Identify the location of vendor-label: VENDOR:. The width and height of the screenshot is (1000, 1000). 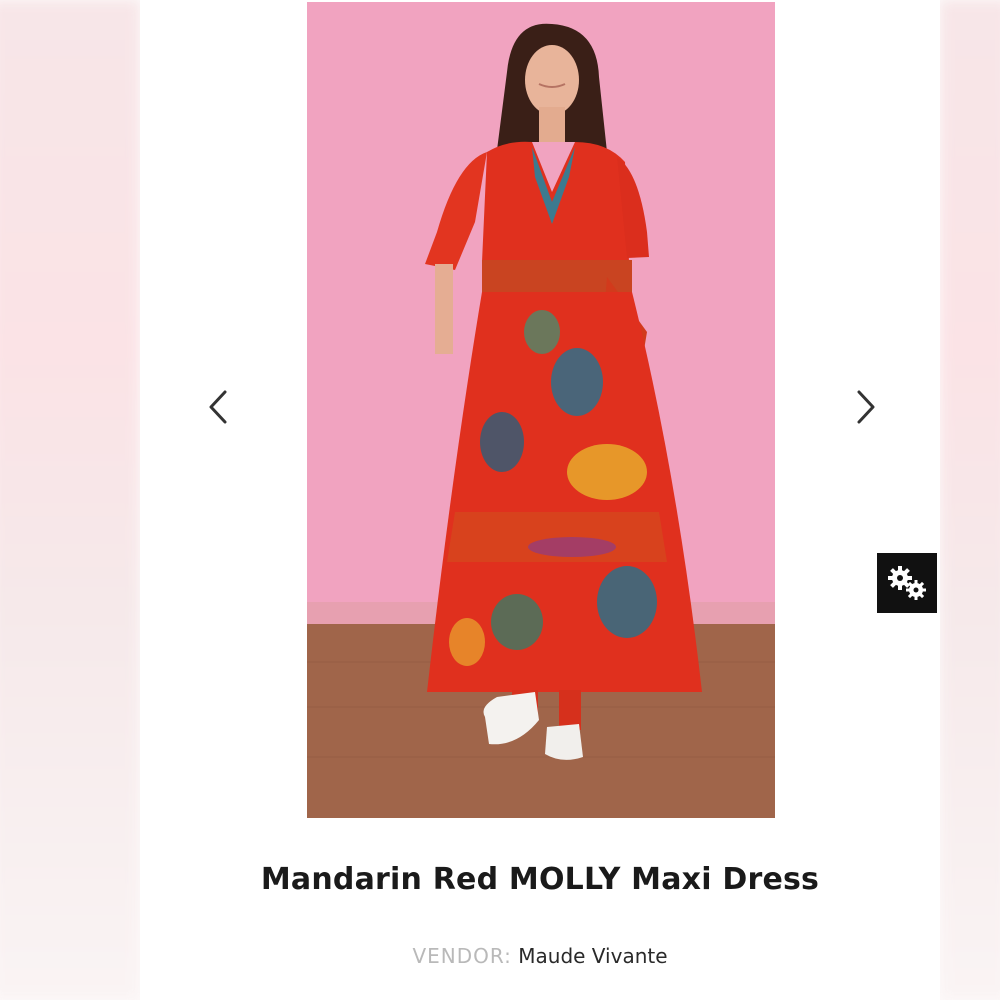
(462, 956).